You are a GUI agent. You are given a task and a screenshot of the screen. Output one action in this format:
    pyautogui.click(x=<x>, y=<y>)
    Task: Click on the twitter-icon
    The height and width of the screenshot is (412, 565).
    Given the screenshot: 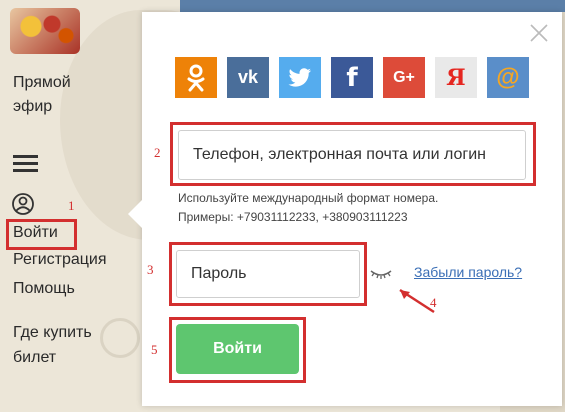 What is the action you would take?
    pyautogui.click(x=299, y=77)
    